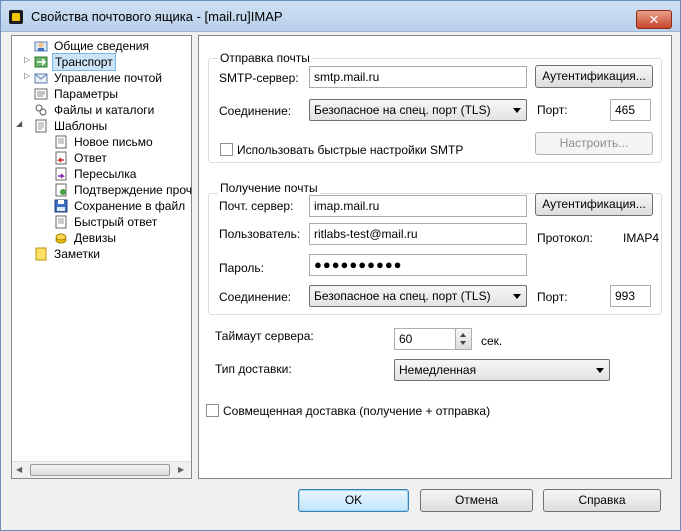 The height and width of the screenshot is (531, 681). Describe the element at coordinates (241, 268) in the screenshot. I see `password-label: Пароль:` at that location.